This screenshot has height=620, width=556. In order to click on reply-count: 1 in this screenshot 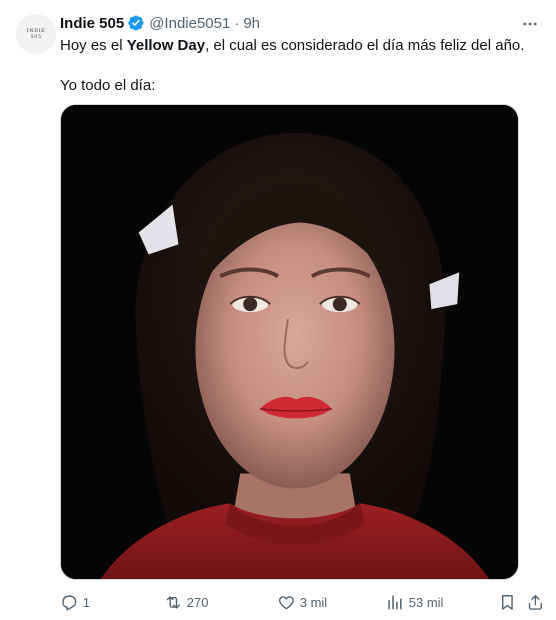, I will do `click(86, 602)`.